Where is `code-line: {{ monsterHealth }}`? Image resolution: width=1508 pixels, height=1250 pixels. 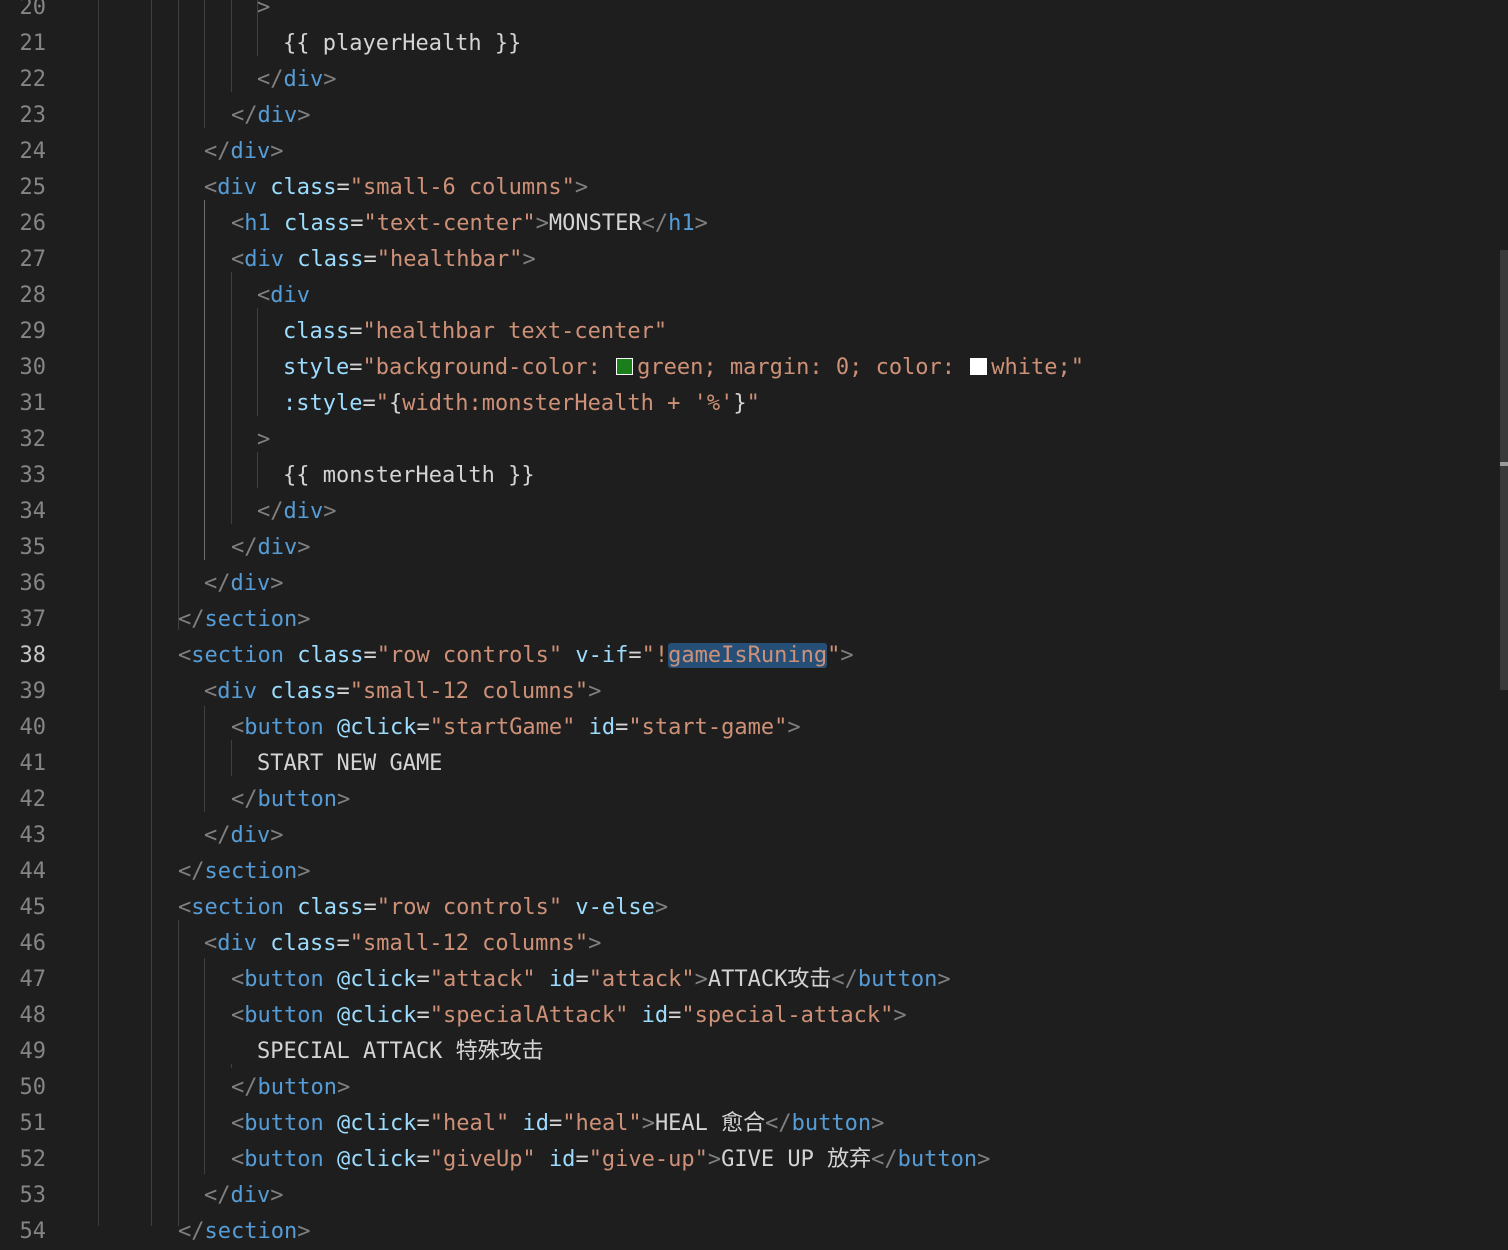 code-line: {{ monsterHealth }} is located at coordinates (409, 476).